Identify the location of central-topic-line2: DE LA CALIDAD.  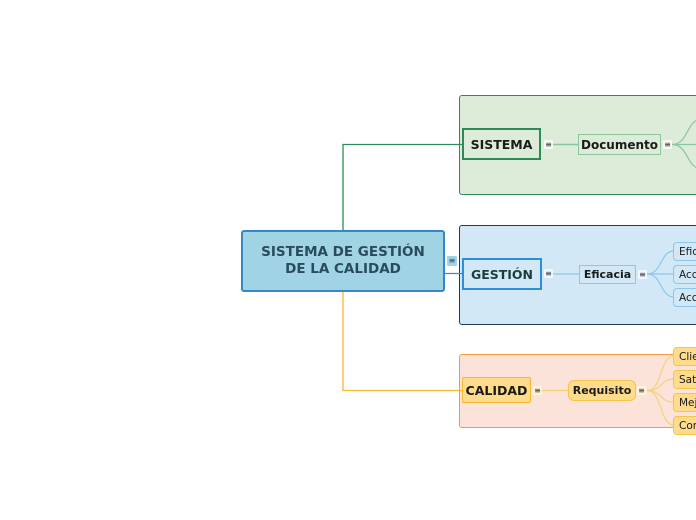
(343, 269).